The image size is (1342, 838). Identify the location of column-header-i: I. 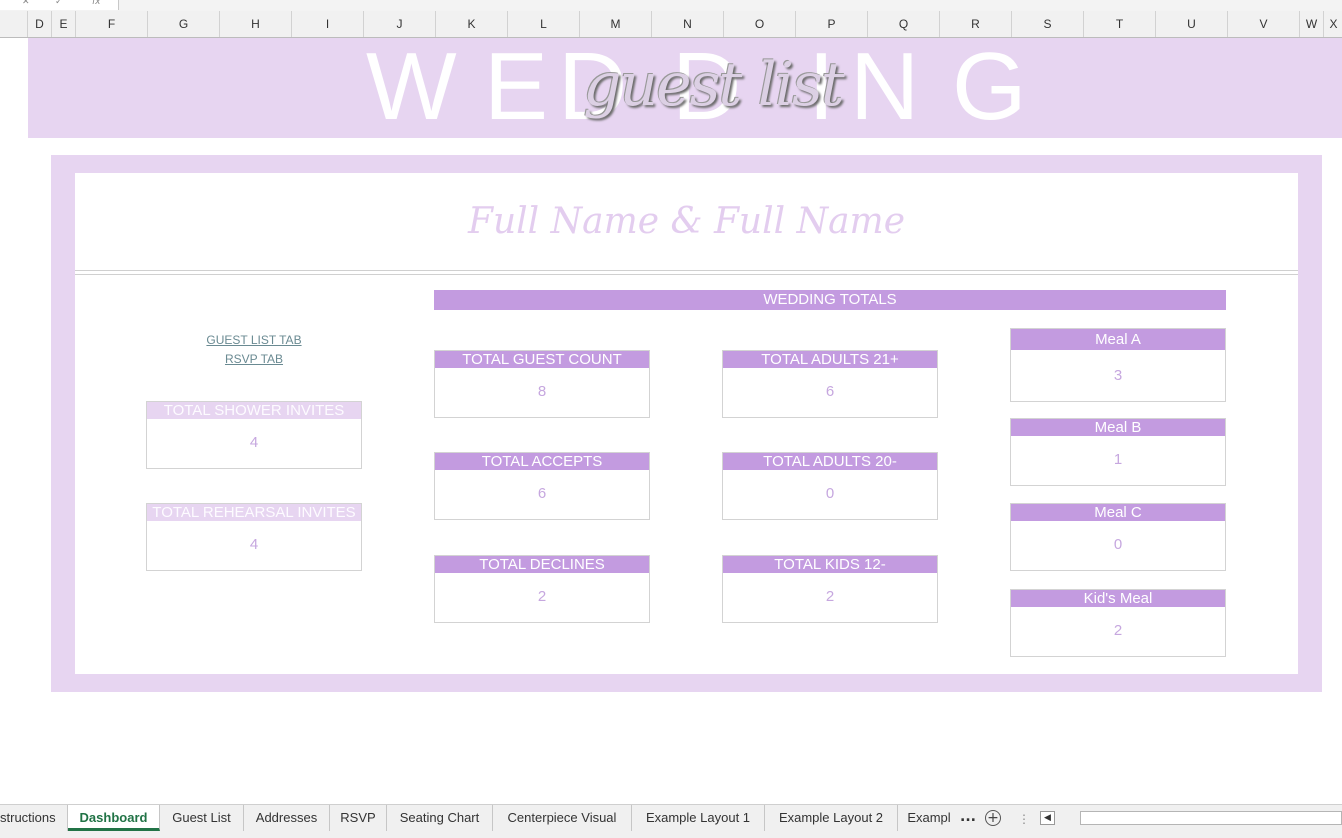
(328, 24).